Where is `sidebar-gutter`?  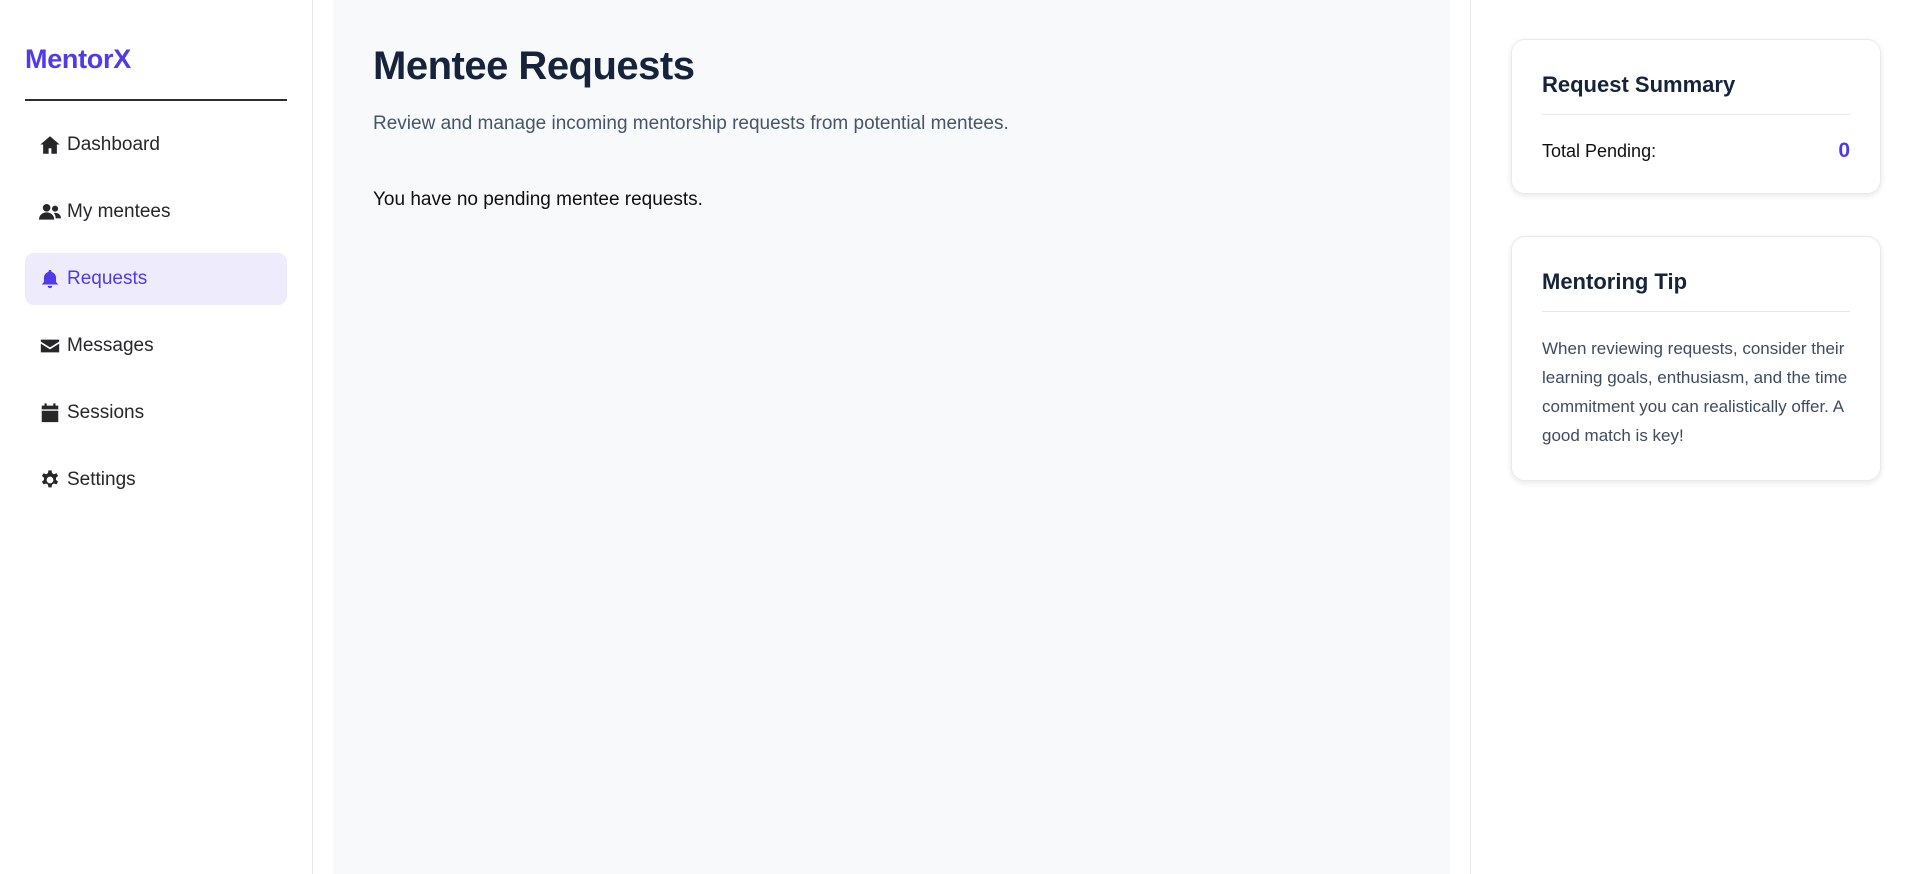 sidebar-gutter is located at coordinates (323, 437).